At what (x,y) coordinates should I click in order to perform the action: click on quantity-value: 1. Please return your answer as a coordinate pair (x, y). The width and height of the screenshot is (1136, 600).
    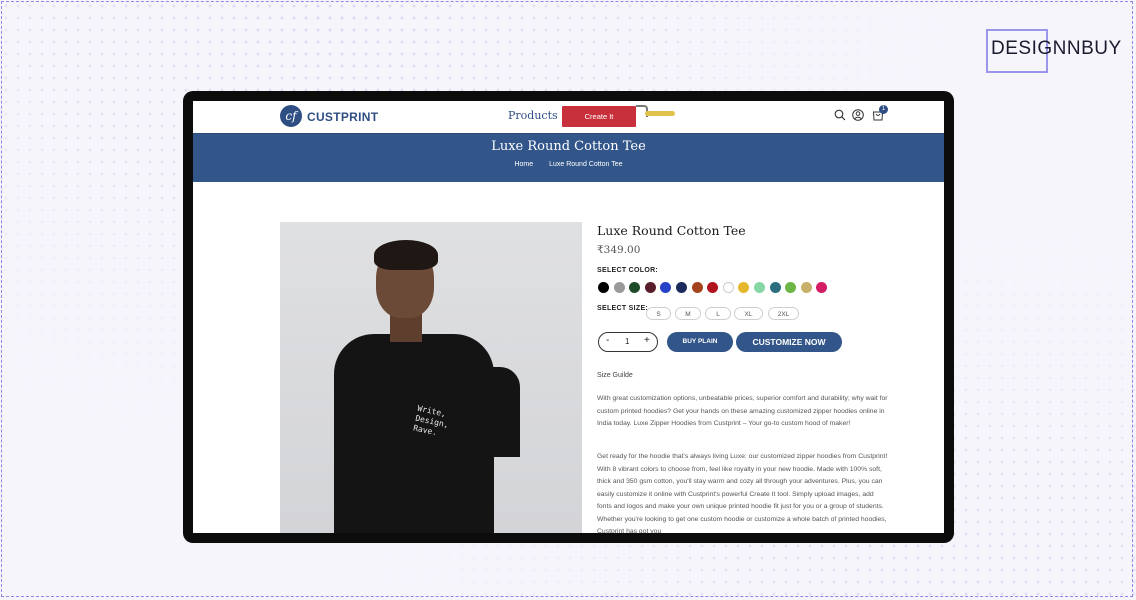
    Looking at the image, I should click on (627, 341).